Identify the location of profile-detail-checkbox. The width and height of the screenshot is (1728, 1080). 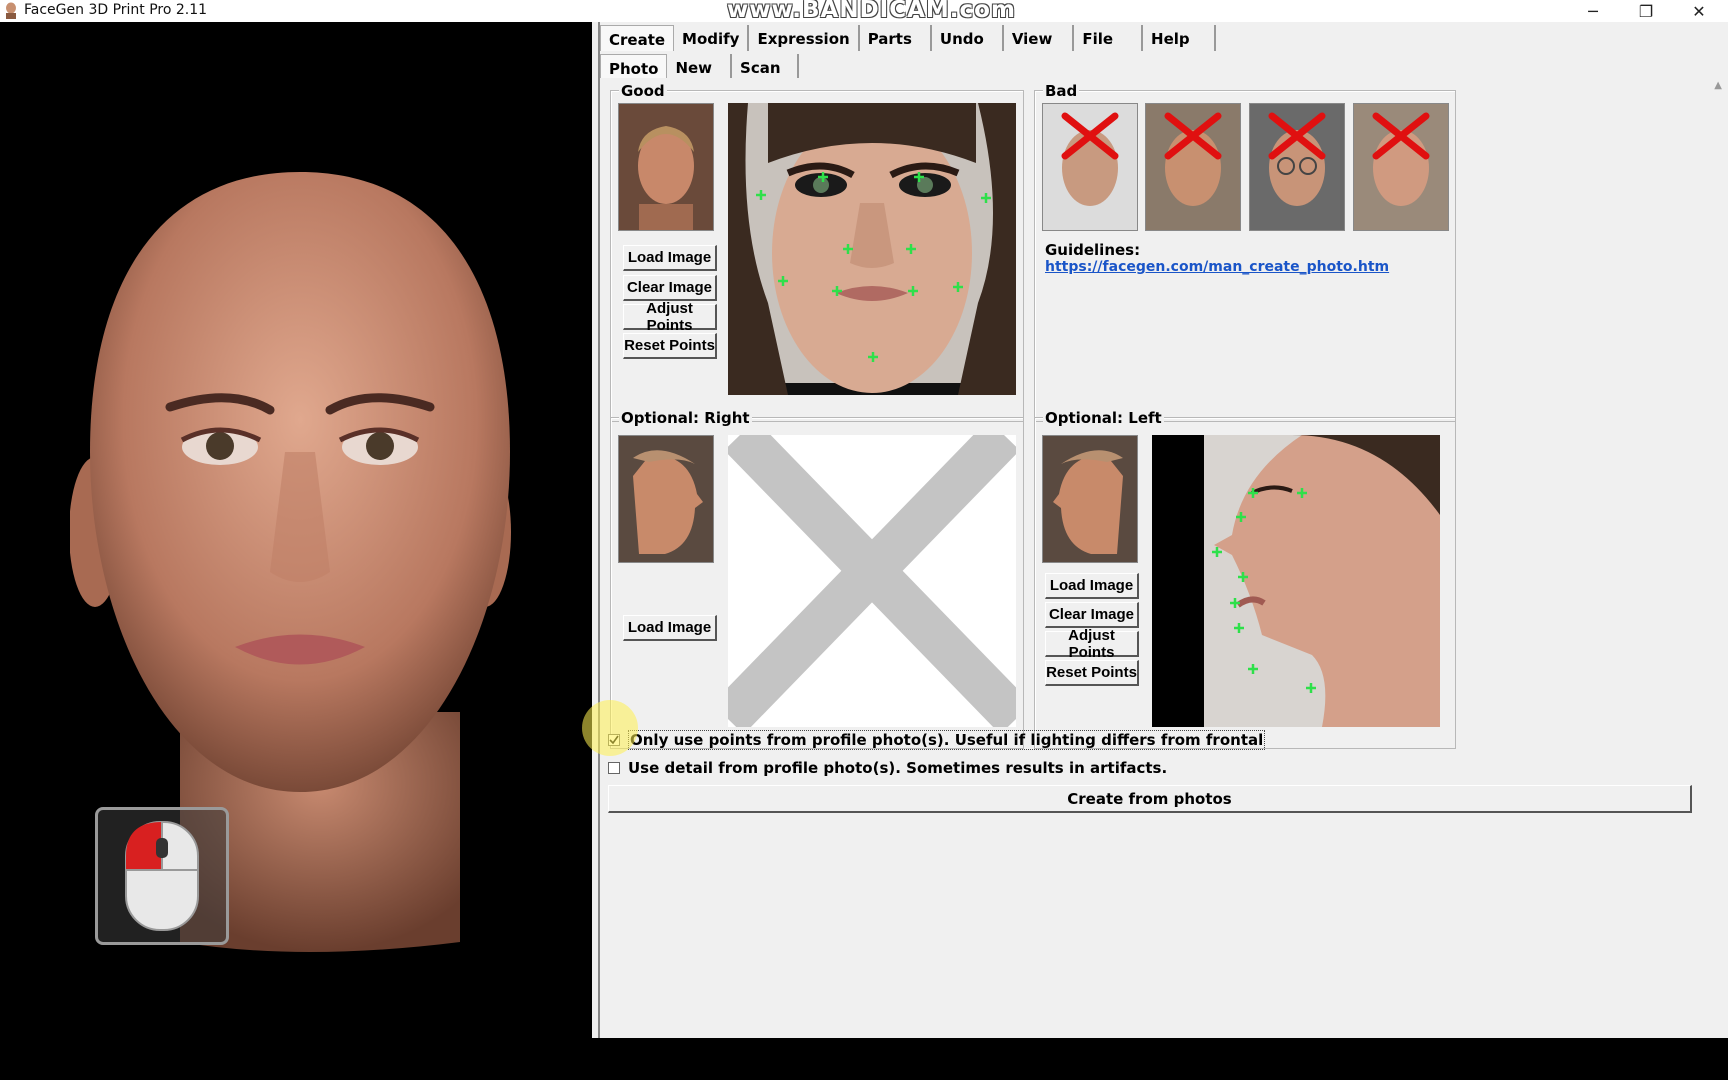
(614, 768).